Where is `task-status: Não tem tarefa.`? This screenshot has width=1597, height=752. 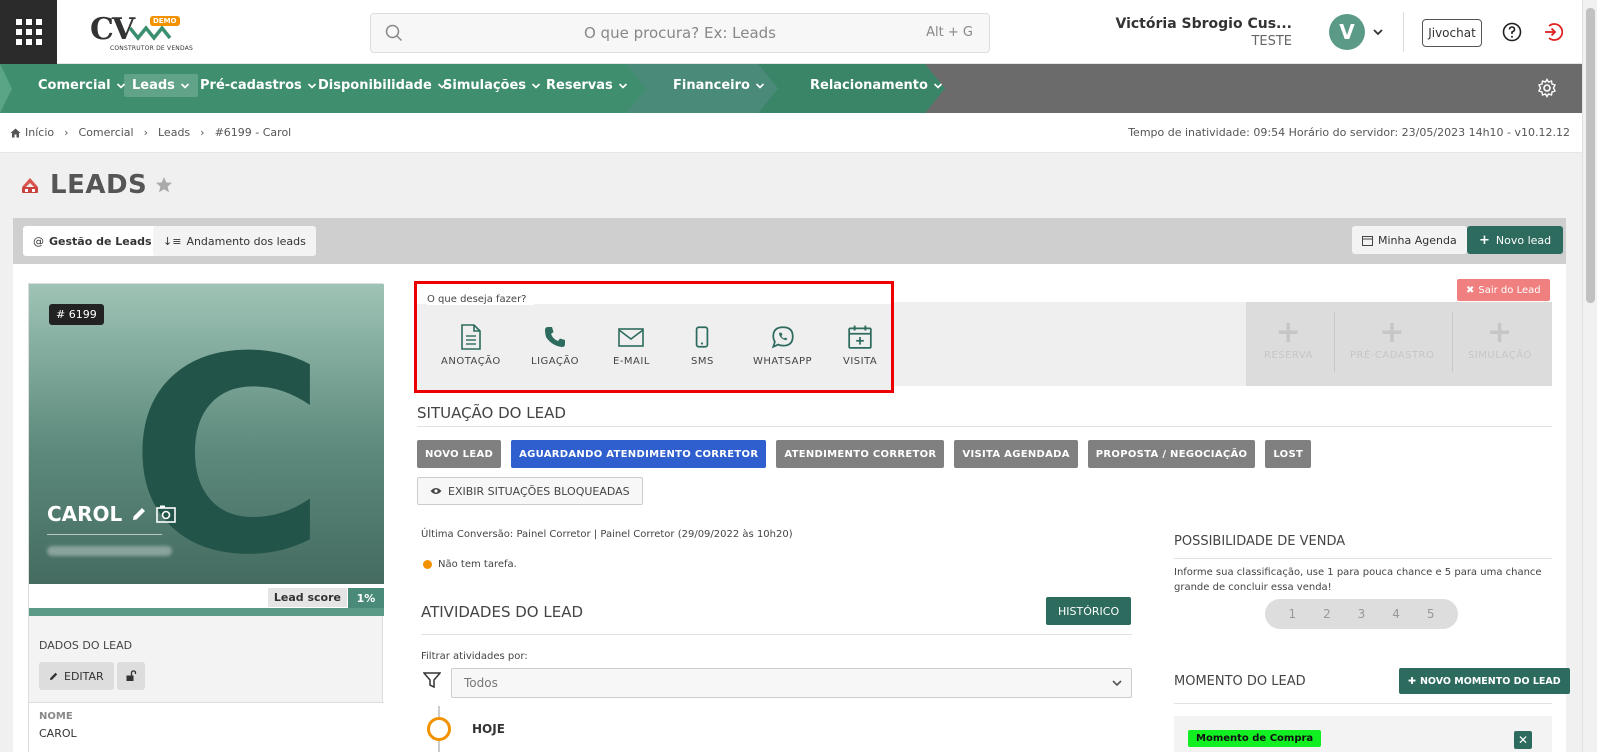
task-status: Não tem tarefa. is located at coordinates (470, 564).